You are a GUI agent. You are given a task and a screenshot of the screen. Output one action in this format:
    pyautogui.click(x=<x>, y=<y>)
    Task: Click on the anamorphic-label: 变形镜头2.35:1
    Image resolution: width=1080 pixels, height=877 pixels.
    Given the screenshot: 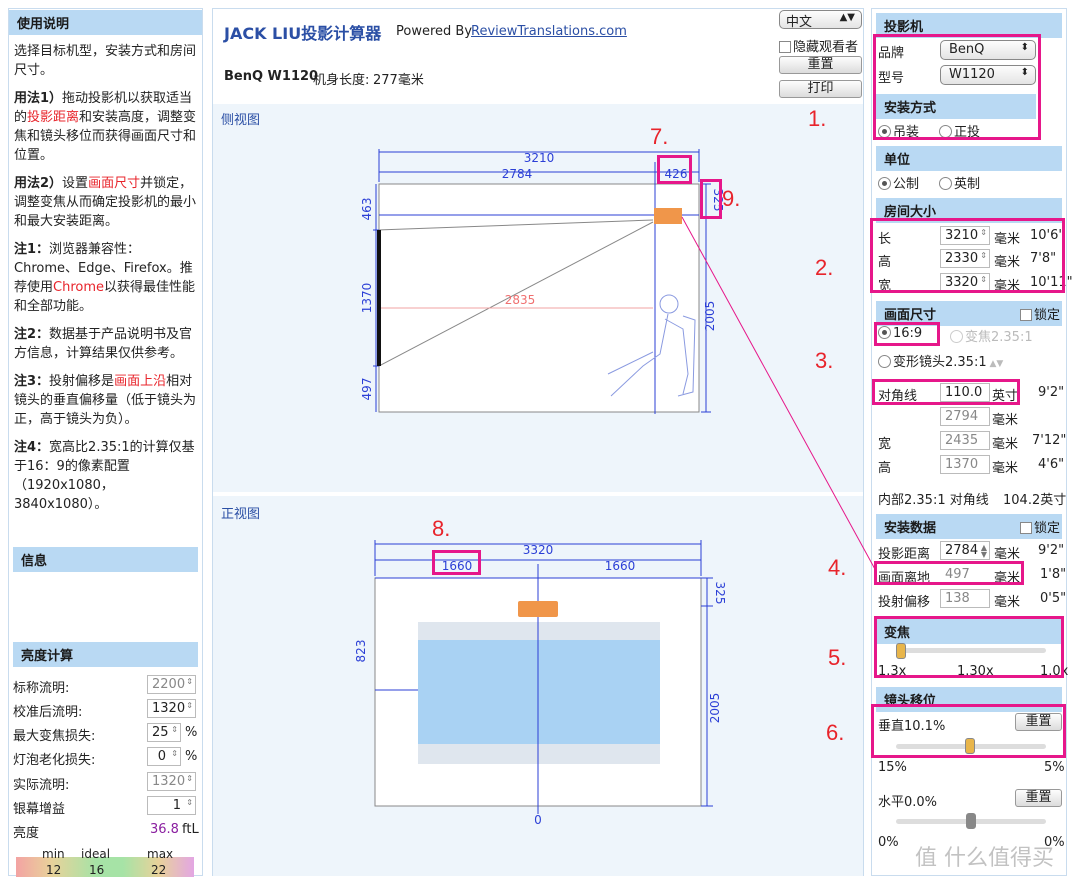 What is the action you would take?
    pyautogui.click(x=940, y=362)
    